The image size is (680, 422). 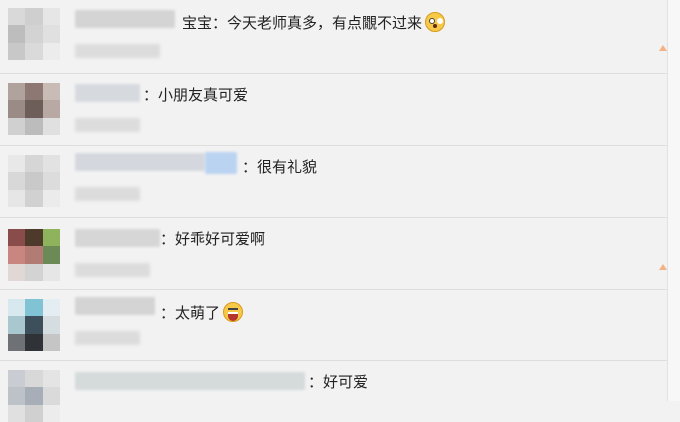 What do you see at coordinates (325, 23) in the screenshot?
I see `comment-text: 今天老师真多，有点覵不过来` at bounding box center [325, 23].